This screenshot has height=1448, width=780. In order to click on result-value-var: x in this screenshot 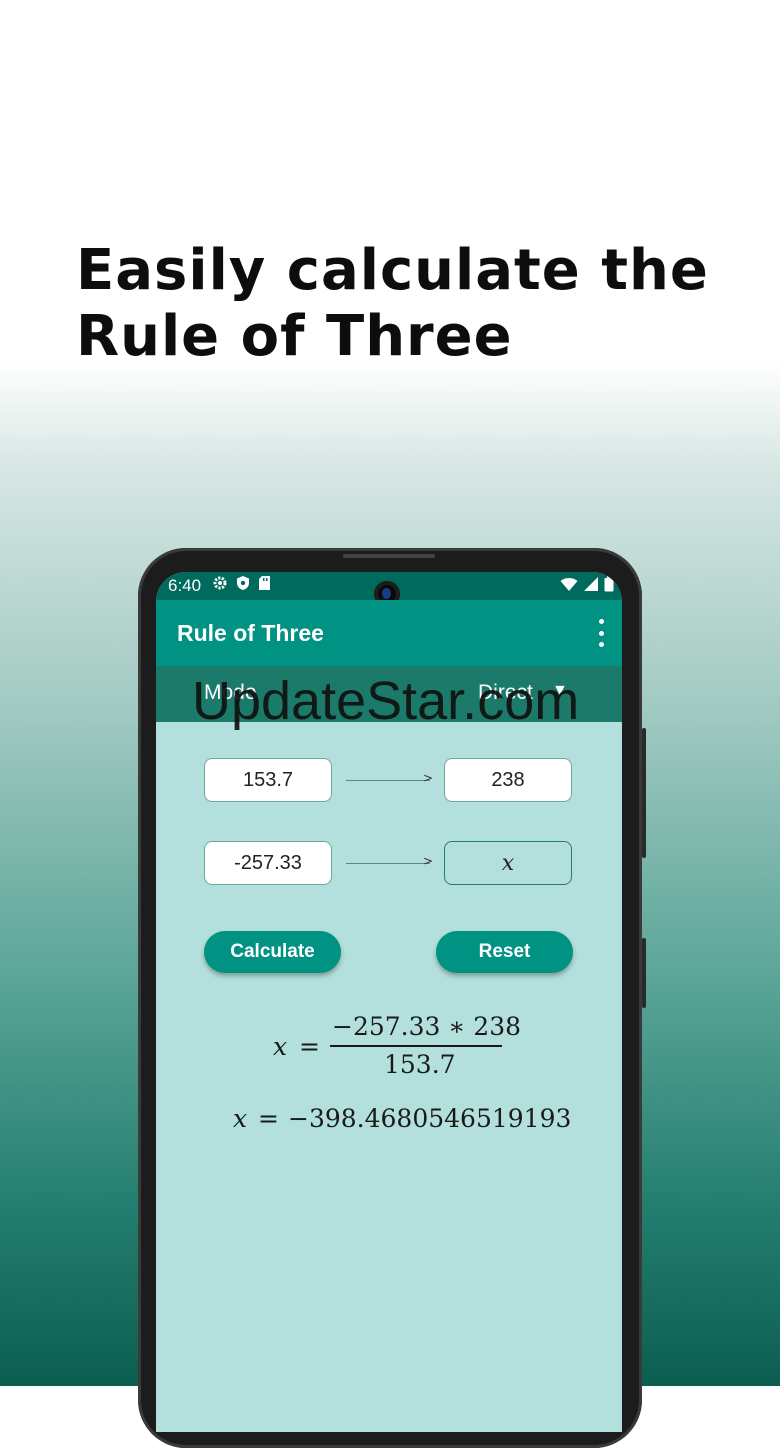, I will do `click(240, 1118)`.